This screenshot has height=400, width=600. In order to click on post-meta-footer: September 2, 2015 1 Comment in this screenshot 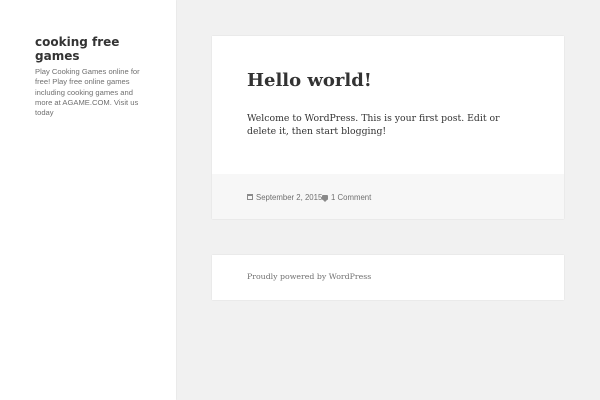, I will do `click(388, 196)`.